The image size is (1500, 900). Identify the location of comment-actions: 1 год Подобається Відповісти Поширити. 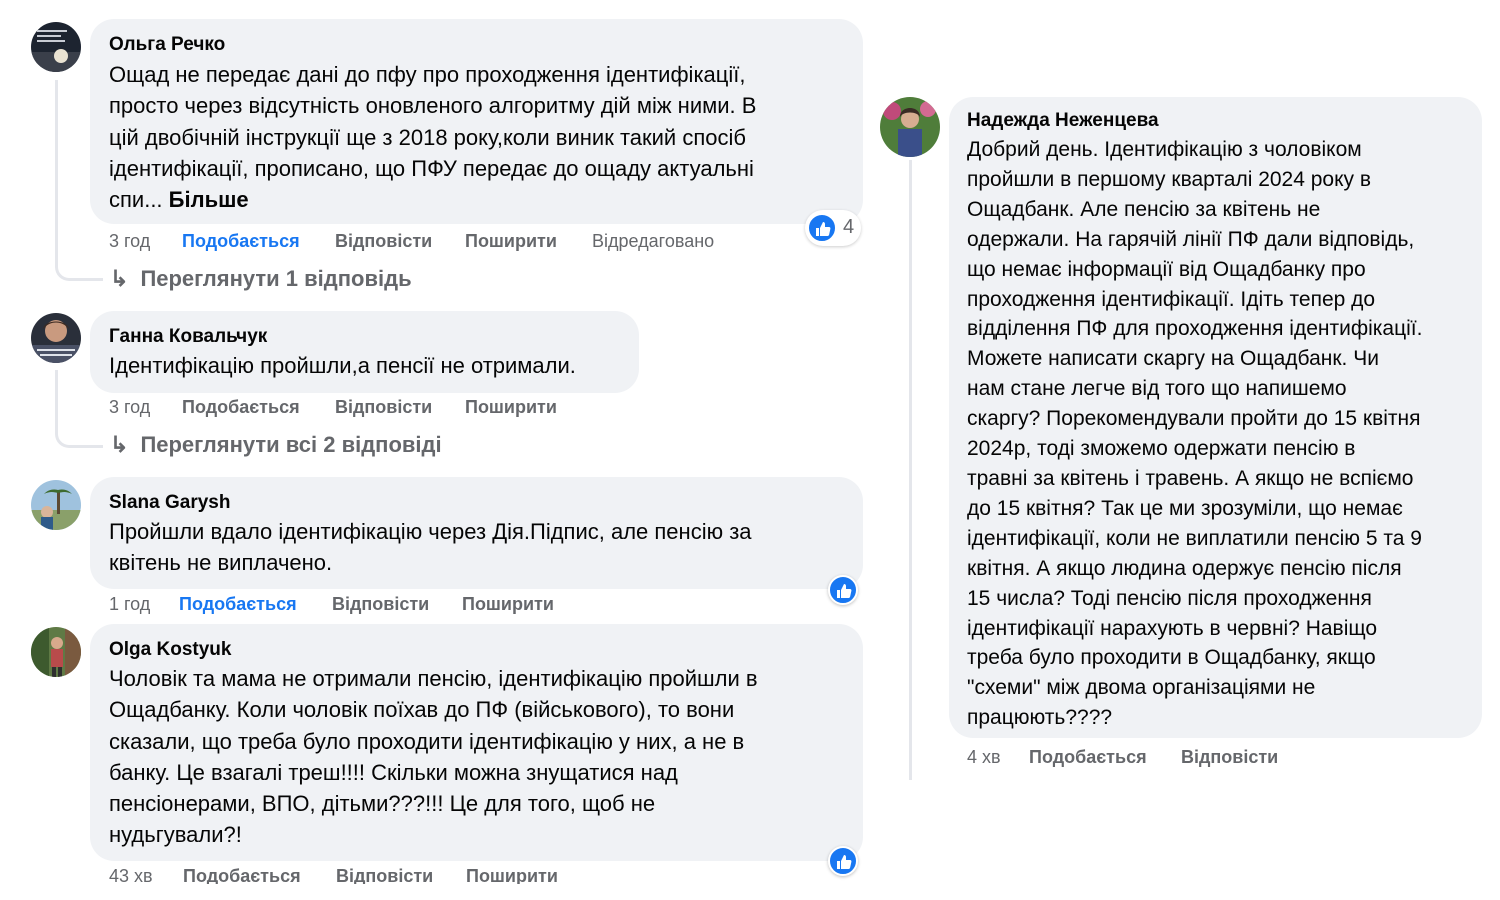
(409, 606).